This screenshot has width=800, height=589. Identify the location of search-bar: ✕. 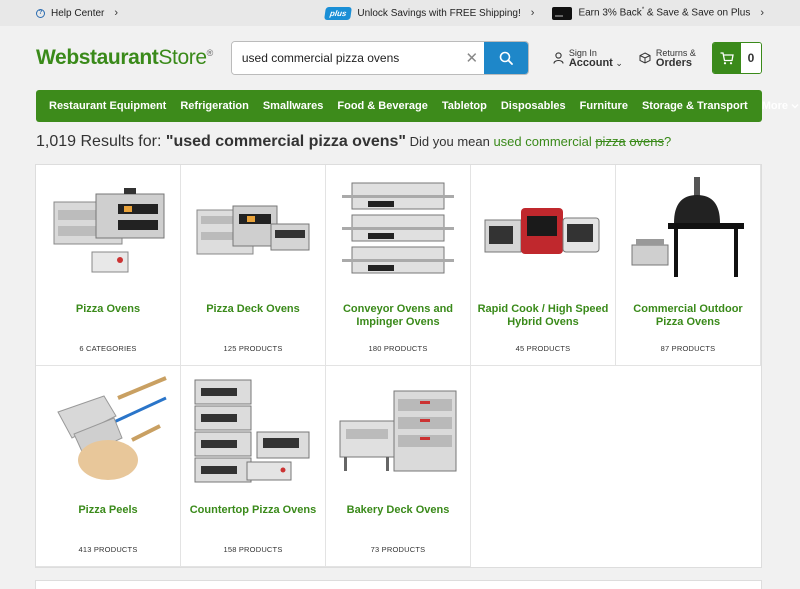
(379, 58).